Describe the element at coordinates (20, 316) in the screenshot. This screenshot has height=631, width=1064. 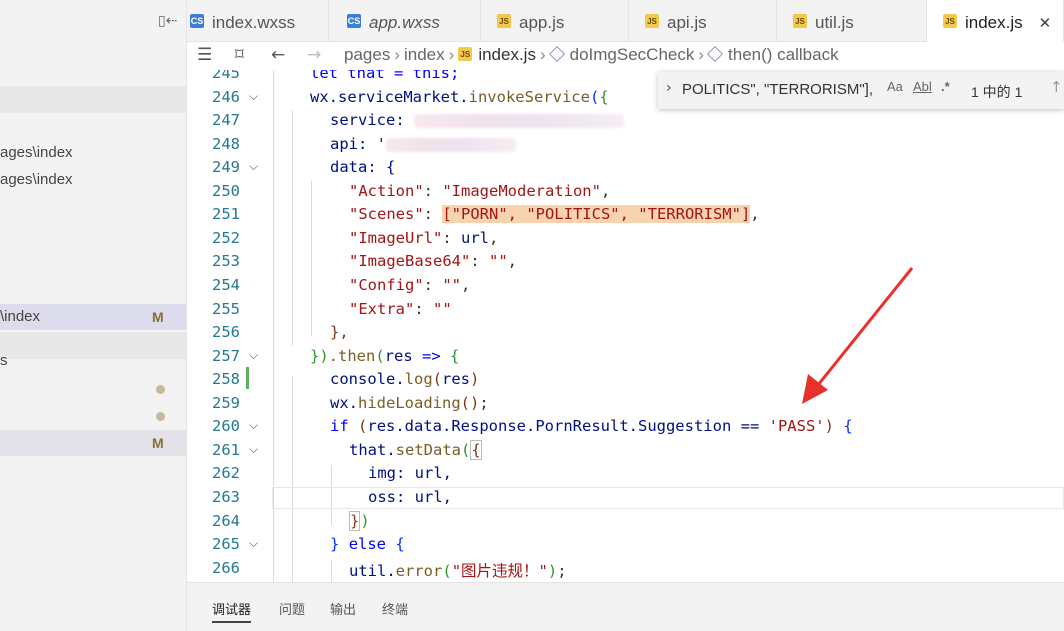
I see `file-item-label: \index` at that location.